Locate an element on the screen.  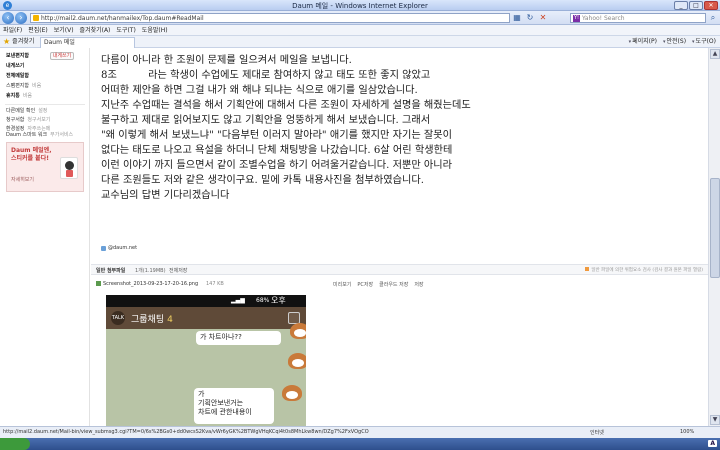
start-button is located at coordinates (15, 444).